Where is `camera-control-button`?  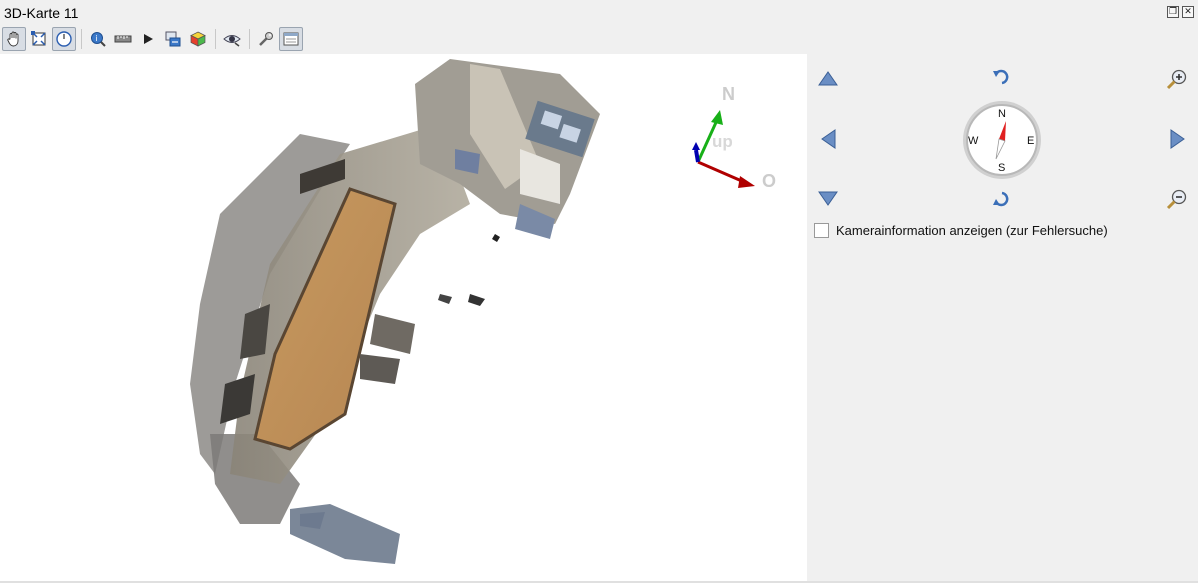 camera-control-button is located at coordinates (64, 39).